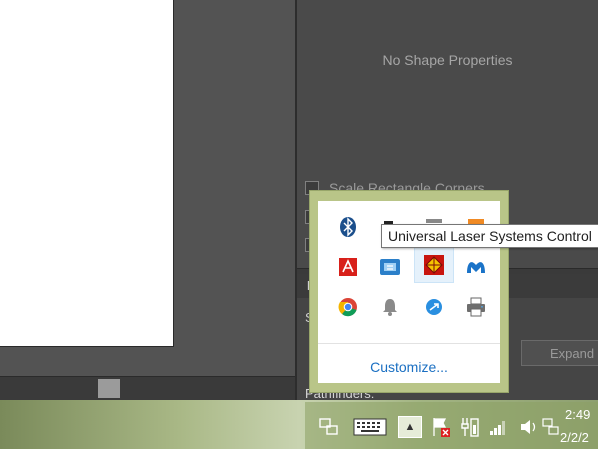 This screenshot has height=449, width=598. I want to click on display-switch-icon, so click(329, 427).